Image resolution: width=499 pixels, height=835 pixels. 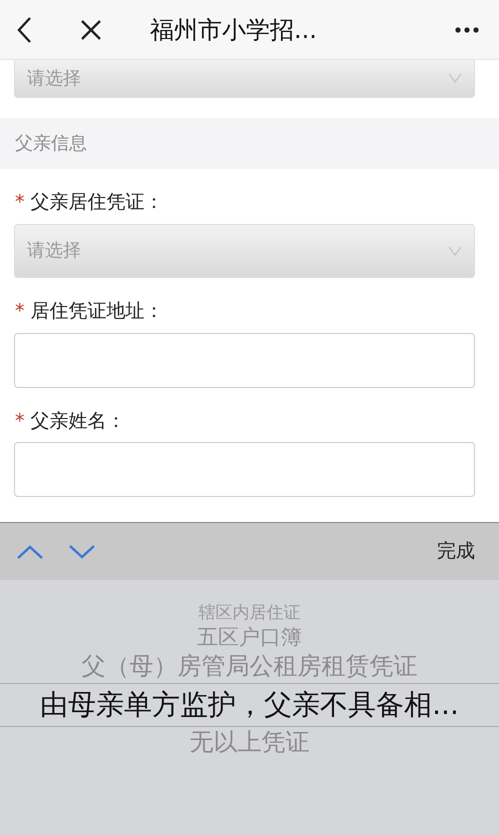 I want to click on picker-option: 无以上凭证, so click(x=249, y=742).